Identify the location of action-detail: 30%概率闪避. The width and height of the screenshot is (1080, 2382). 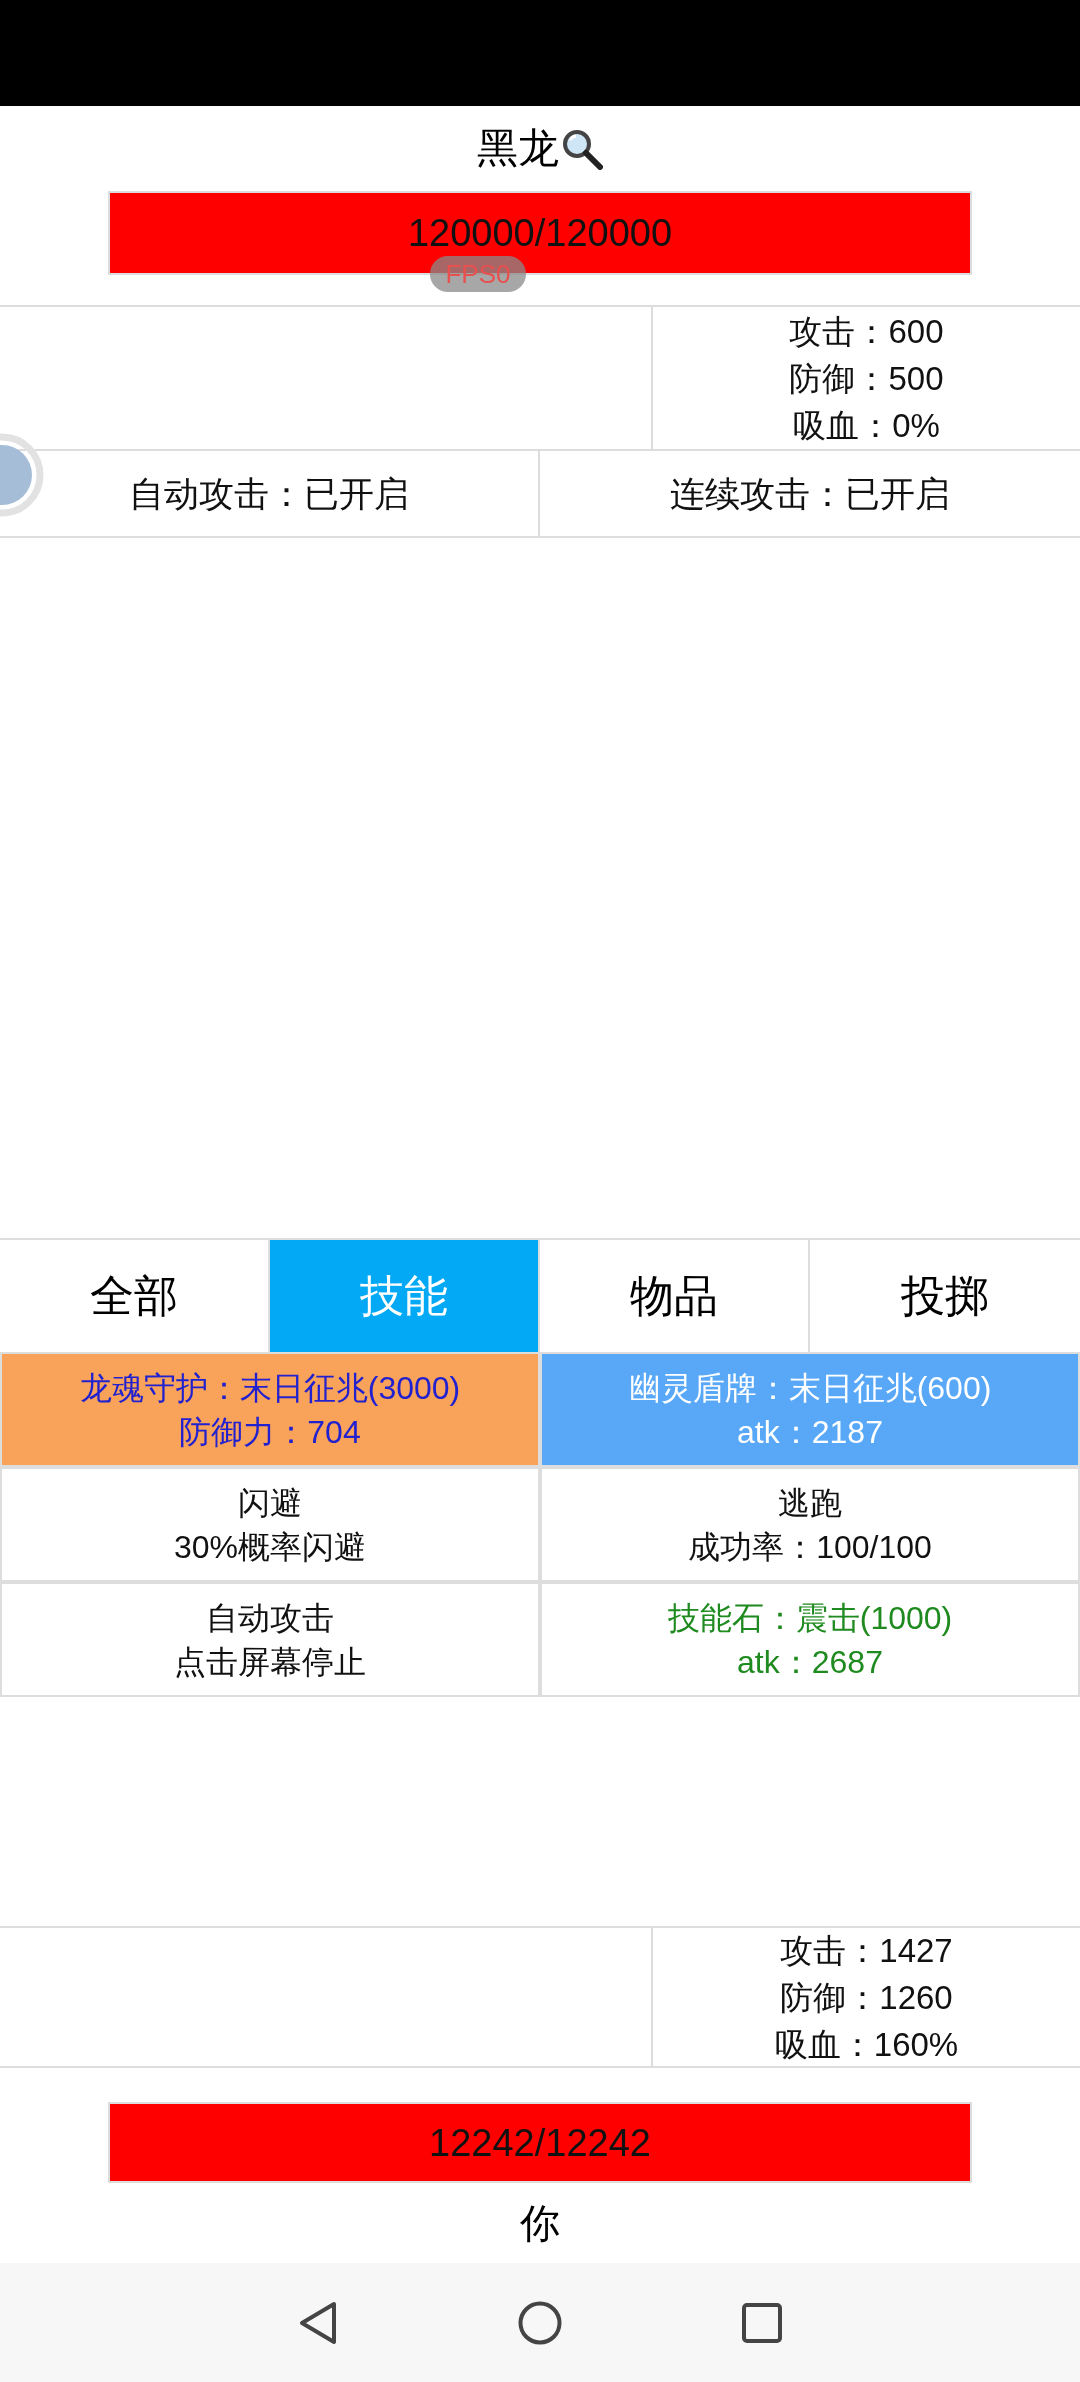
(269, 1547).